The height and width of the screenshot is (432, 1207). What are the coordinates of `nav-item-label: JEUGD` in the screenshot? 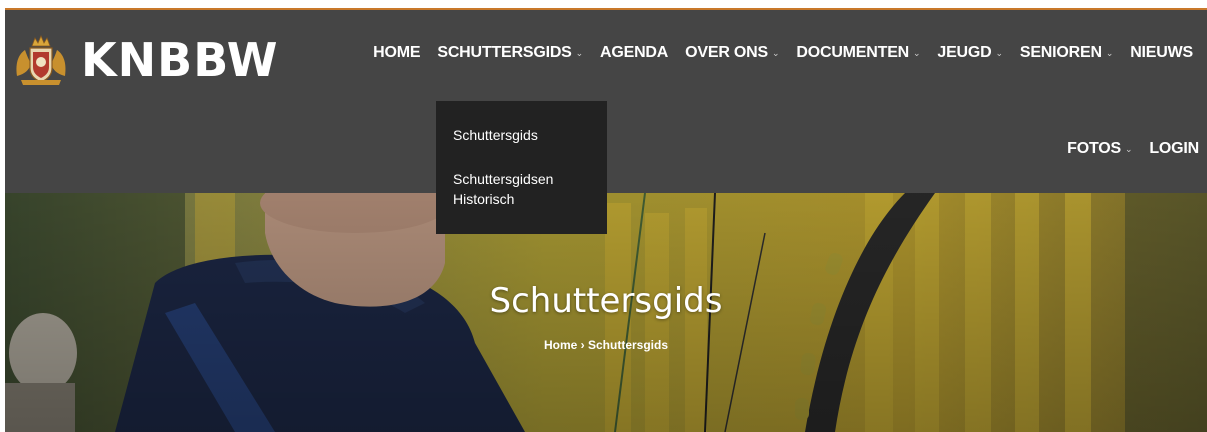 It's located at (964, 52).